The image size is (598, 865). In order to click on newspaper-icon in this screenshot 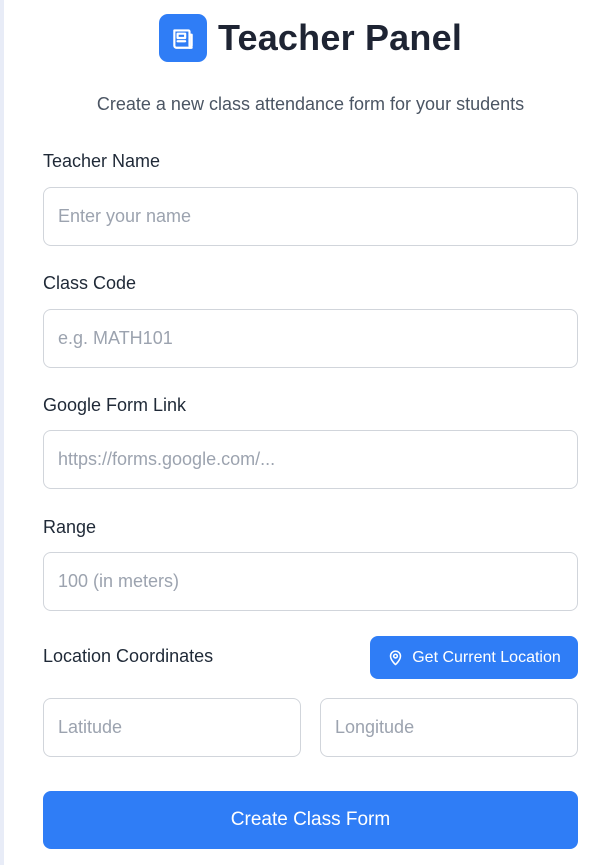, I will do `click(182, 38)`.